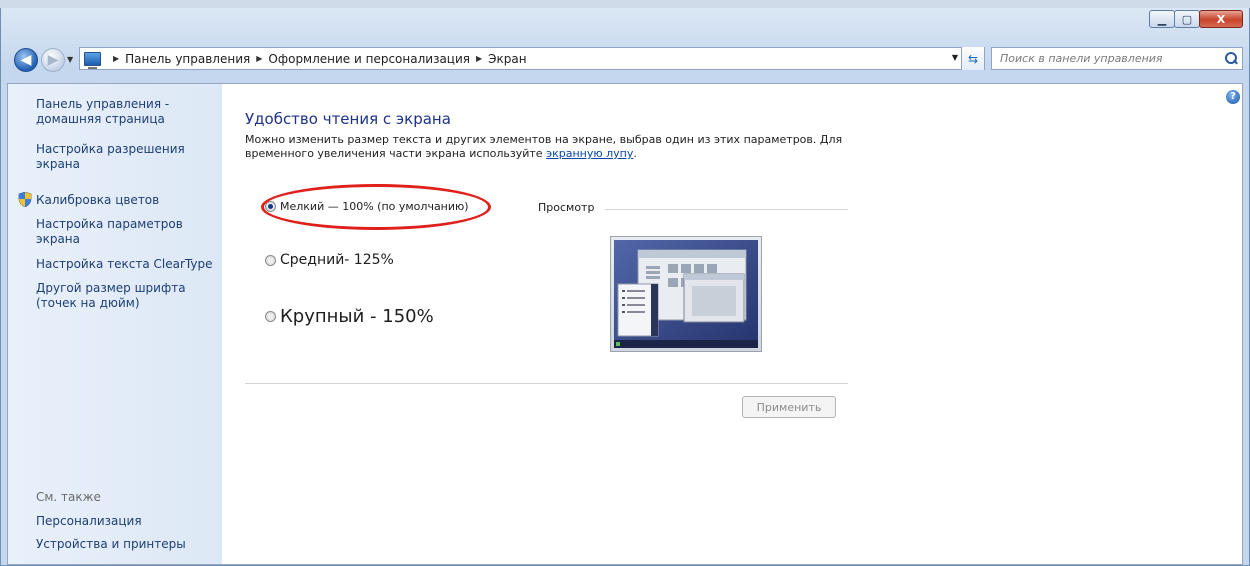 The width and height of the screenshot is (1250, 566). Describe the element at coordinates (348, 119) in the screenshot. I see `page-title: Удобство чтения с экрана` at that location.